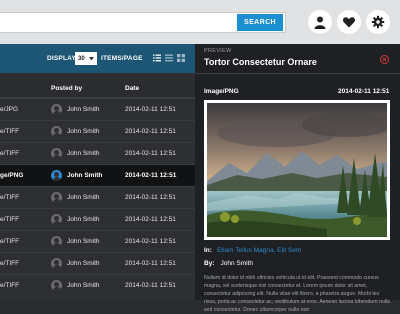 Image resolution: width=400 pixels, height=314 pixels. I want to click on preview-title: Tortor Consectetur Ornare, so click(260, 62).